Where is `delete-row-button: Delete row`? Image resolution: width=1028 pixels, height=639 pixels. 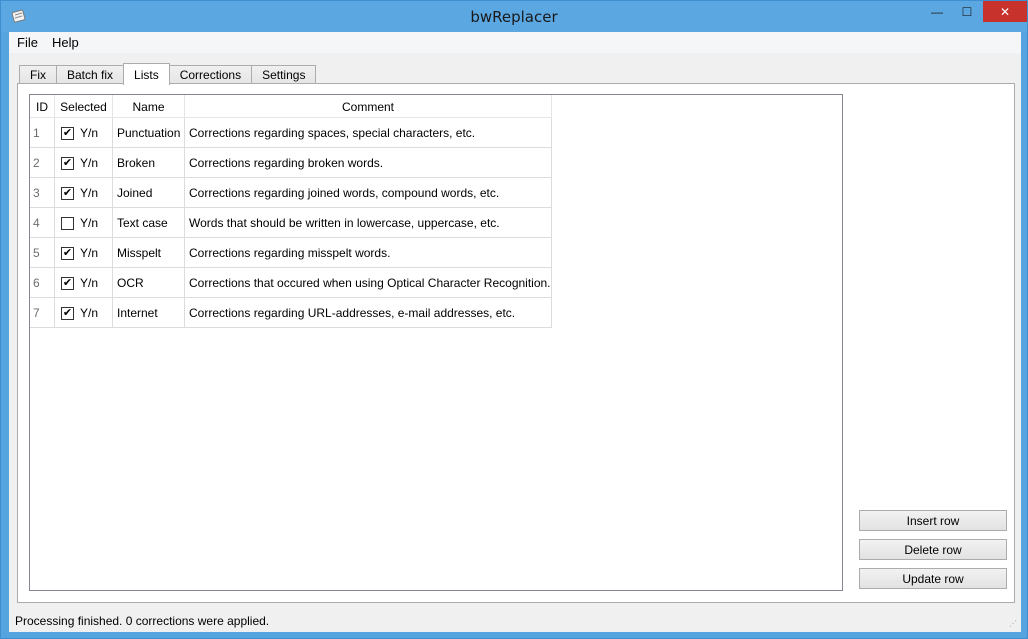
delete-row-button: Delete row is located at coordinates (933, 549).